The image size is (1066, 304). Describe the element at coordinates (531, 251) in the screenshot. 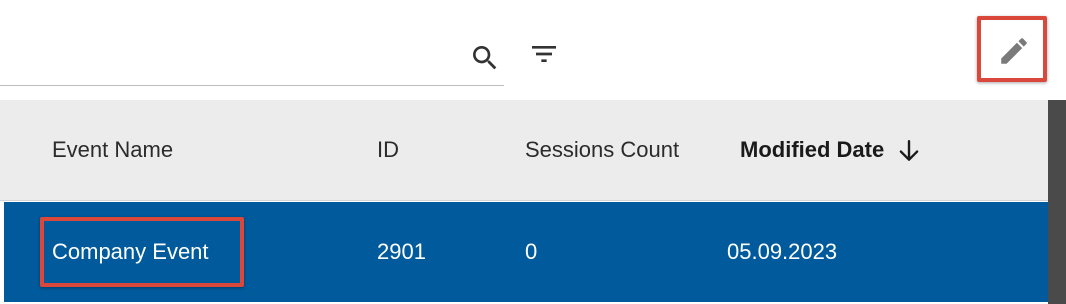

I see `cell-sessions-count: 0` at that location.